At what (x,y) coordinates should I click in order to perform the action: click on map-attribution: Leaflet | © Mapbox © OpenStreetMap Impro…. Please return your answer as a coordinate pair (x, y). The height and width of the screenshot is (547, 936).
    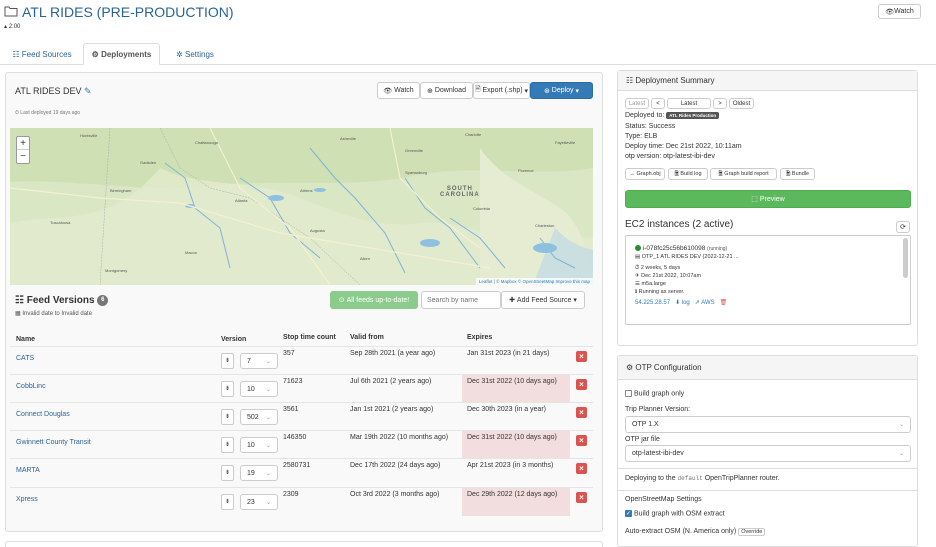
    Looking at the image, I should click on (534, 281).